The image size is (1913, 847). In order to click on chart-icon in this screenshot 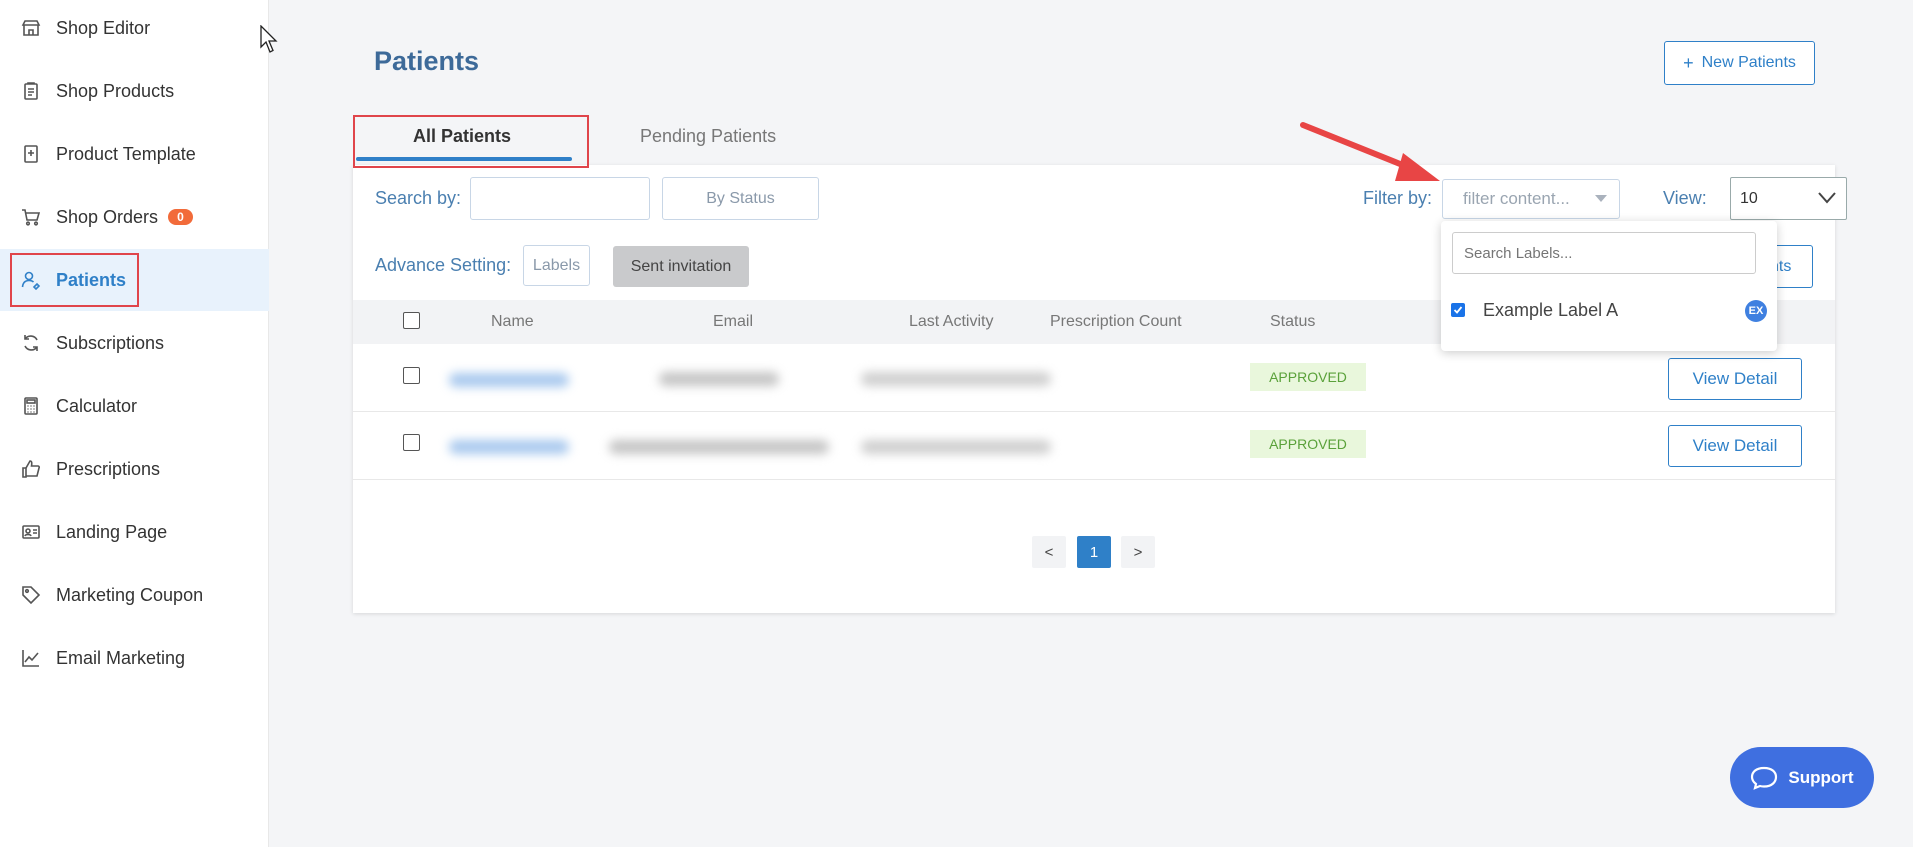, I will do `click(31, 658)`.